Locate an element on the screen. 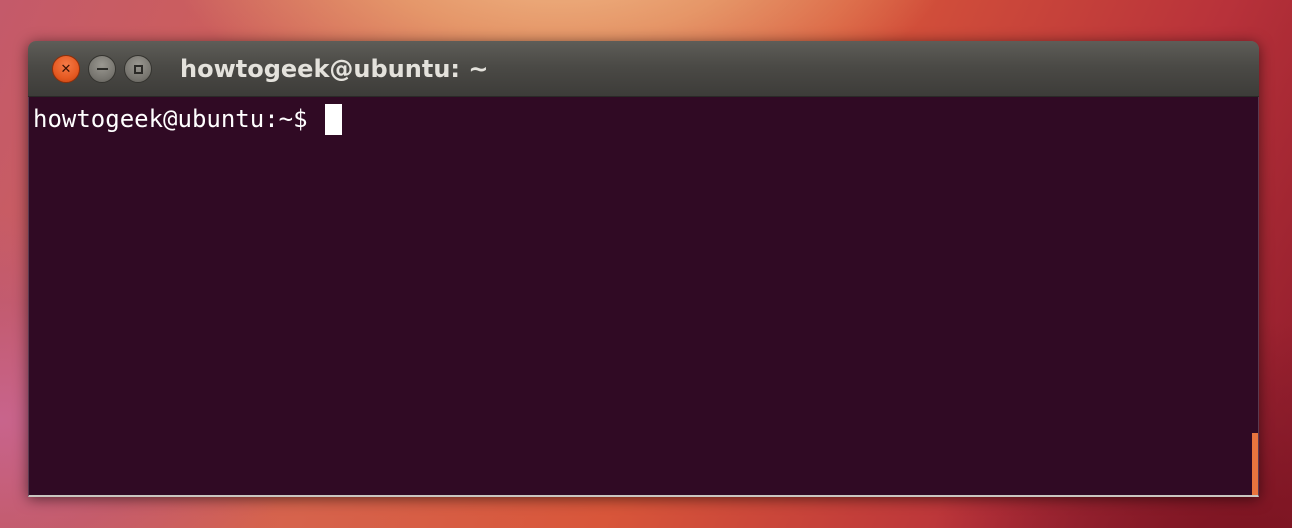  window-titlebar: ✕ howtogeek@ubuntu: ~ is located at coordinates (643, 69).